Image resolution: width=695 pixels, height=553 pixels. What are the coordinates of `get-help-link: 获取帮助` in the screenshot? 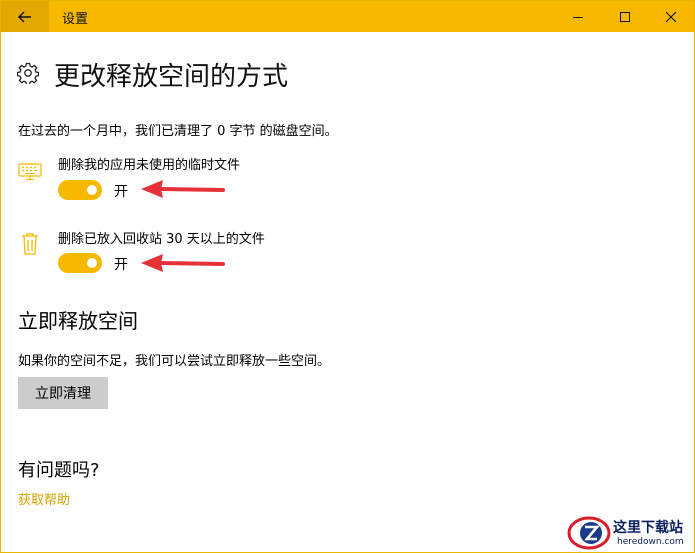 It's located at (44, 498).